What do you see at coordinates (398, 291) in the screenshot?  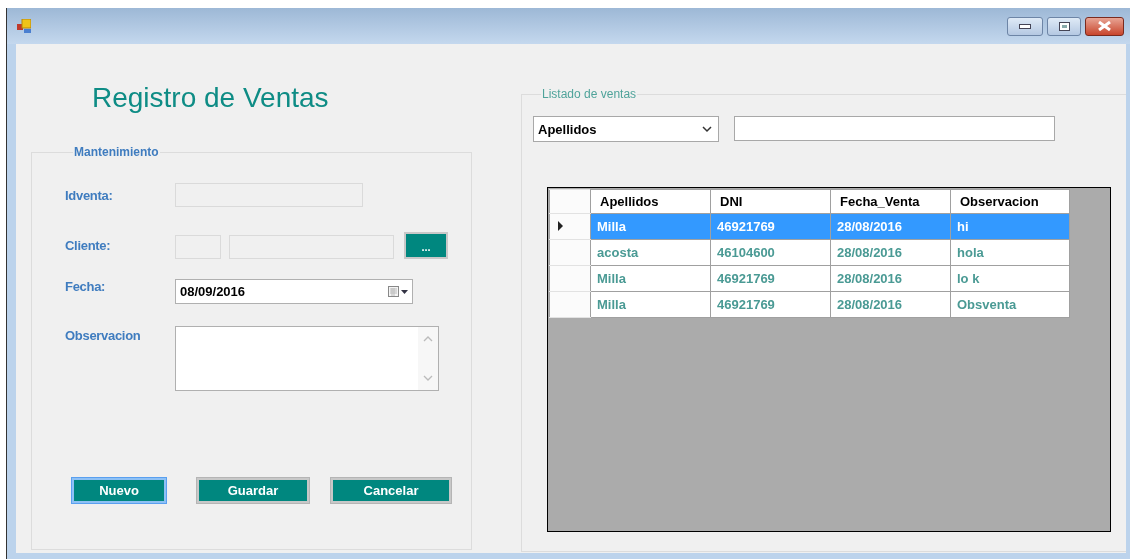 I see `calendar-icon` at bounding box center [398, 291].